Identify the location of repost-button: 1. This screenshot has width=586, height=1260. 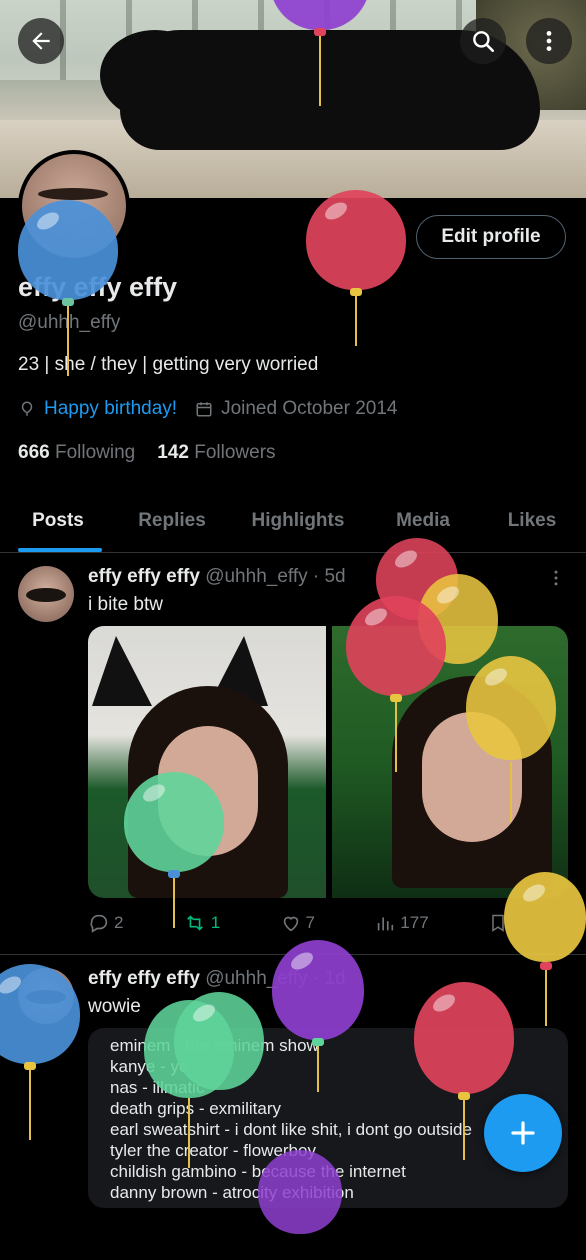
(201, 923).